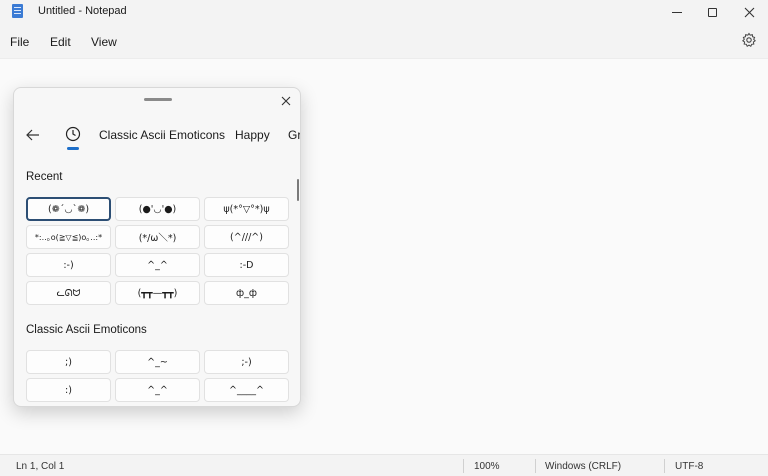  What do you see at coordinates (157, 209) in the screenshot?
I see `emoticon-button: (●'◡'●)` at bounding box center [157, 209].